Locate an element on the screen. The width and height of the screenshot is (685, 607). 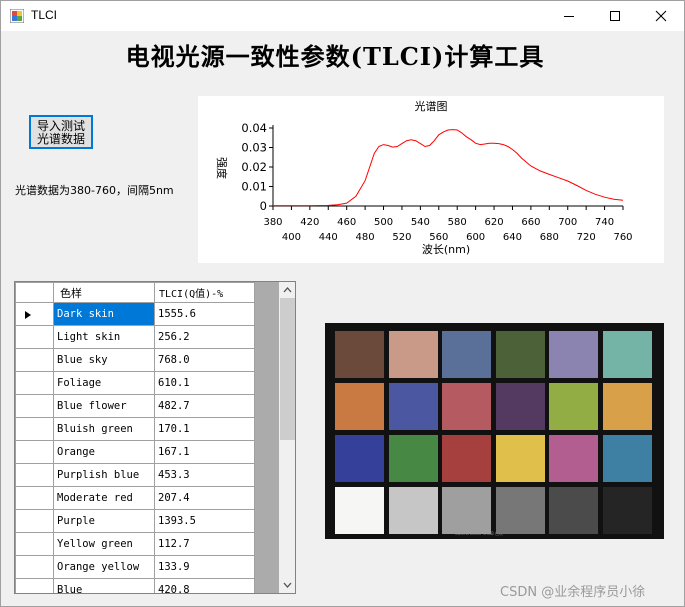
cell-sample-name: Blue flower is located at coordinates (104, 406).